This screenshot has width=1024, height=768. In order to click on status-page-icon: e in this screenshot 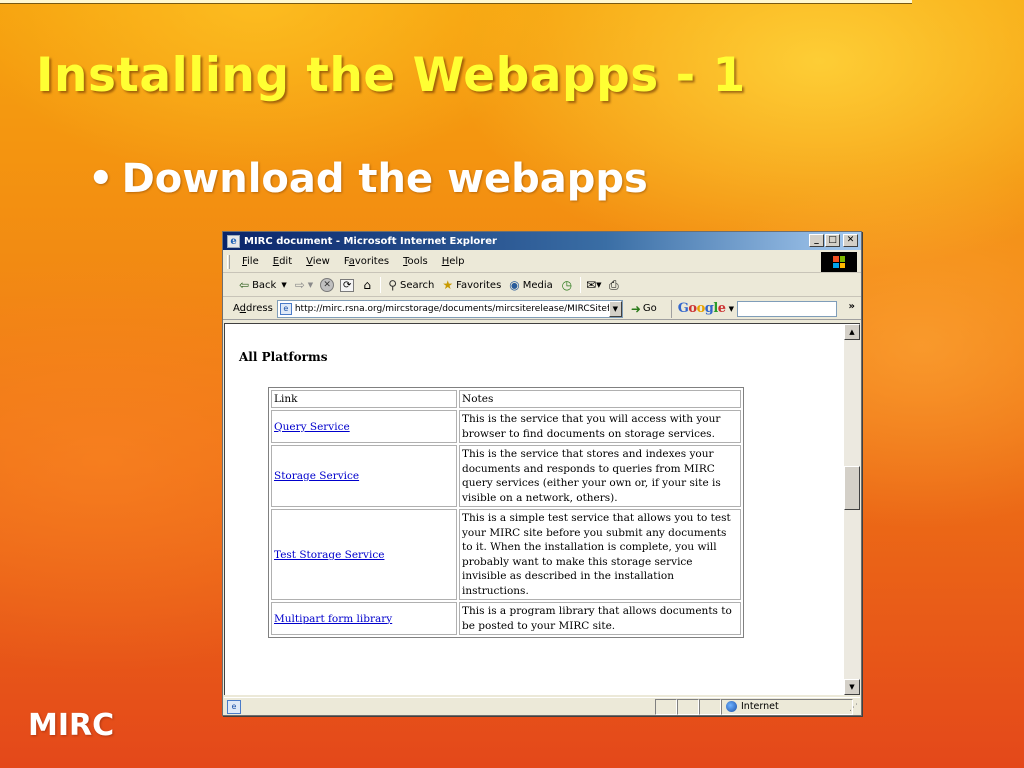, I will do `click(234, 706)`.